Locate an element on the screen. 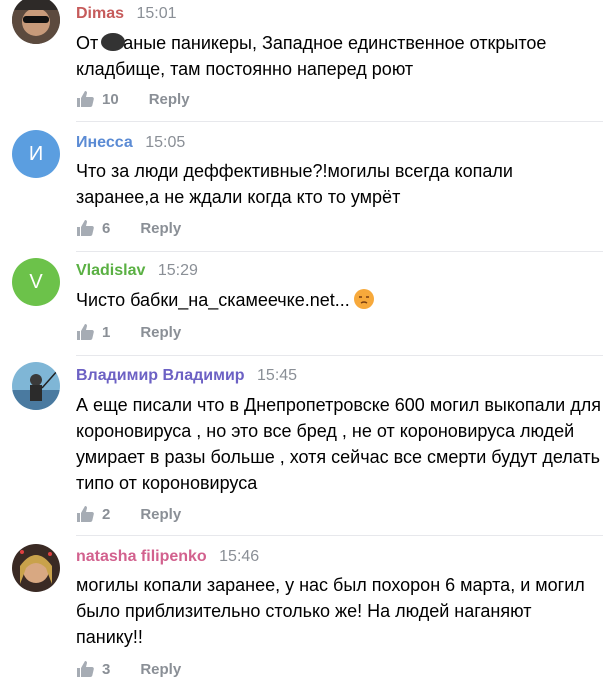 This screenshot has height=684, width=603. avatar-letter: И is located at coordinates (36, 153).